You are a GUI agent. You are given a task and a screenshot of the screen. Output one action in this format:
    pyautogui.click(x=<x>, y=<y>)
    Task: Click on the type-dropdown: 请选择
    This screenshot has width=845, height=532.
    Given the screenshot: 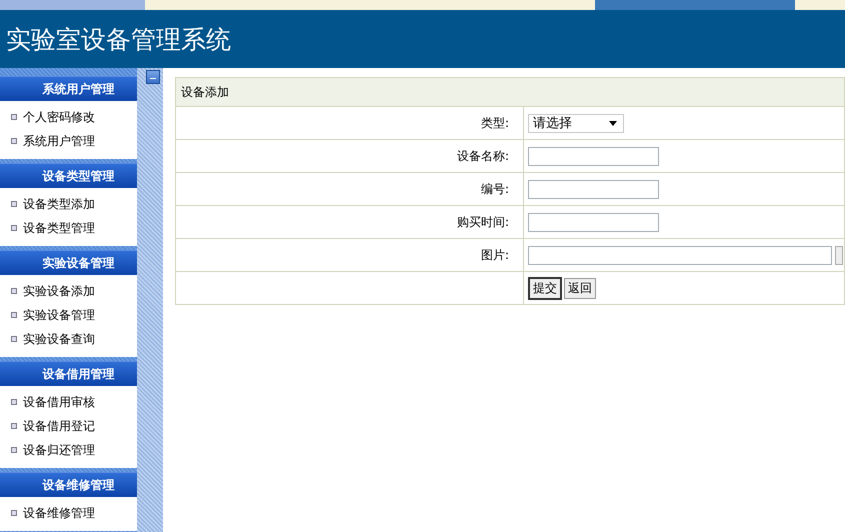 What is the action you would take?
    pyautogui.click(x=576, y=123)
    